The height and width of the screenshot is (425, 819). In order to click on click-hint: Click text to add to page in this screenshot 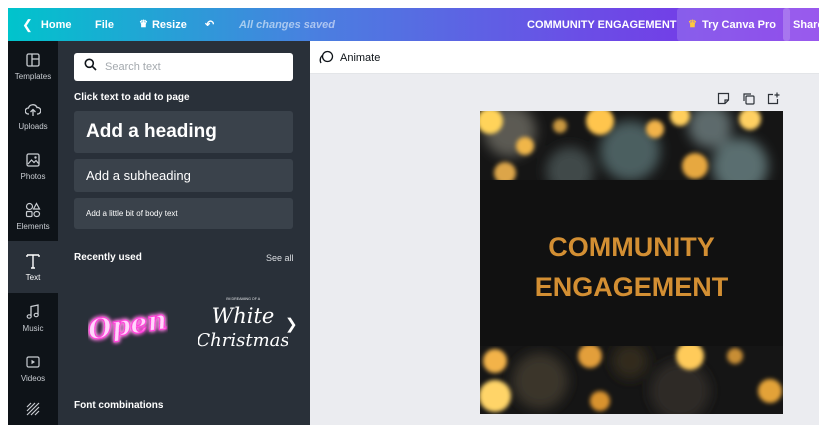, I will do `click(132, 97)`.